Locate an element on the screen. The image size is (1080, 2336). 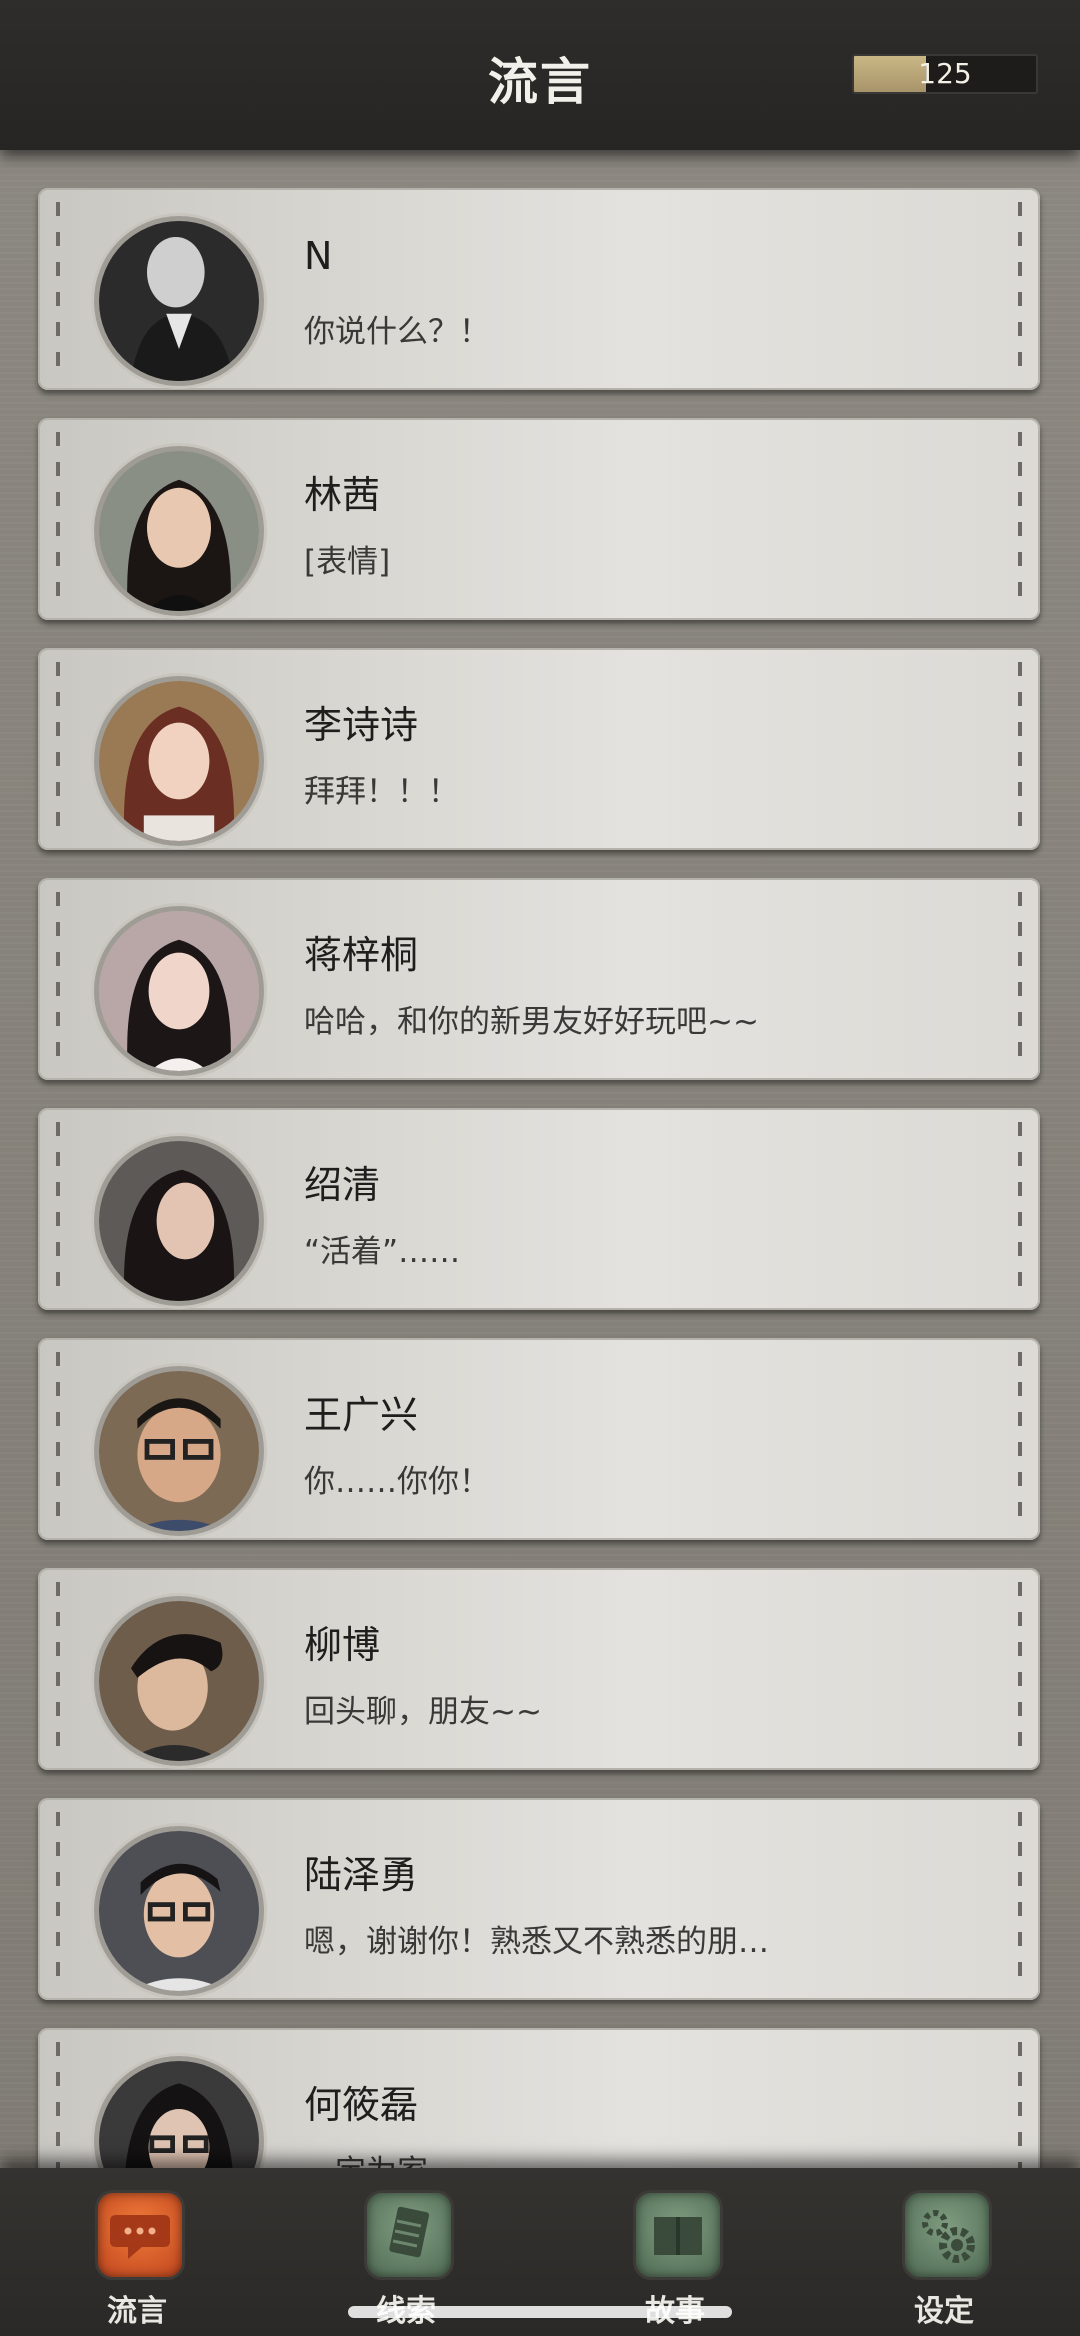
chat-item-wangguangxing: 王广兴 你……你你！ is located at coordinates (539, 1439).